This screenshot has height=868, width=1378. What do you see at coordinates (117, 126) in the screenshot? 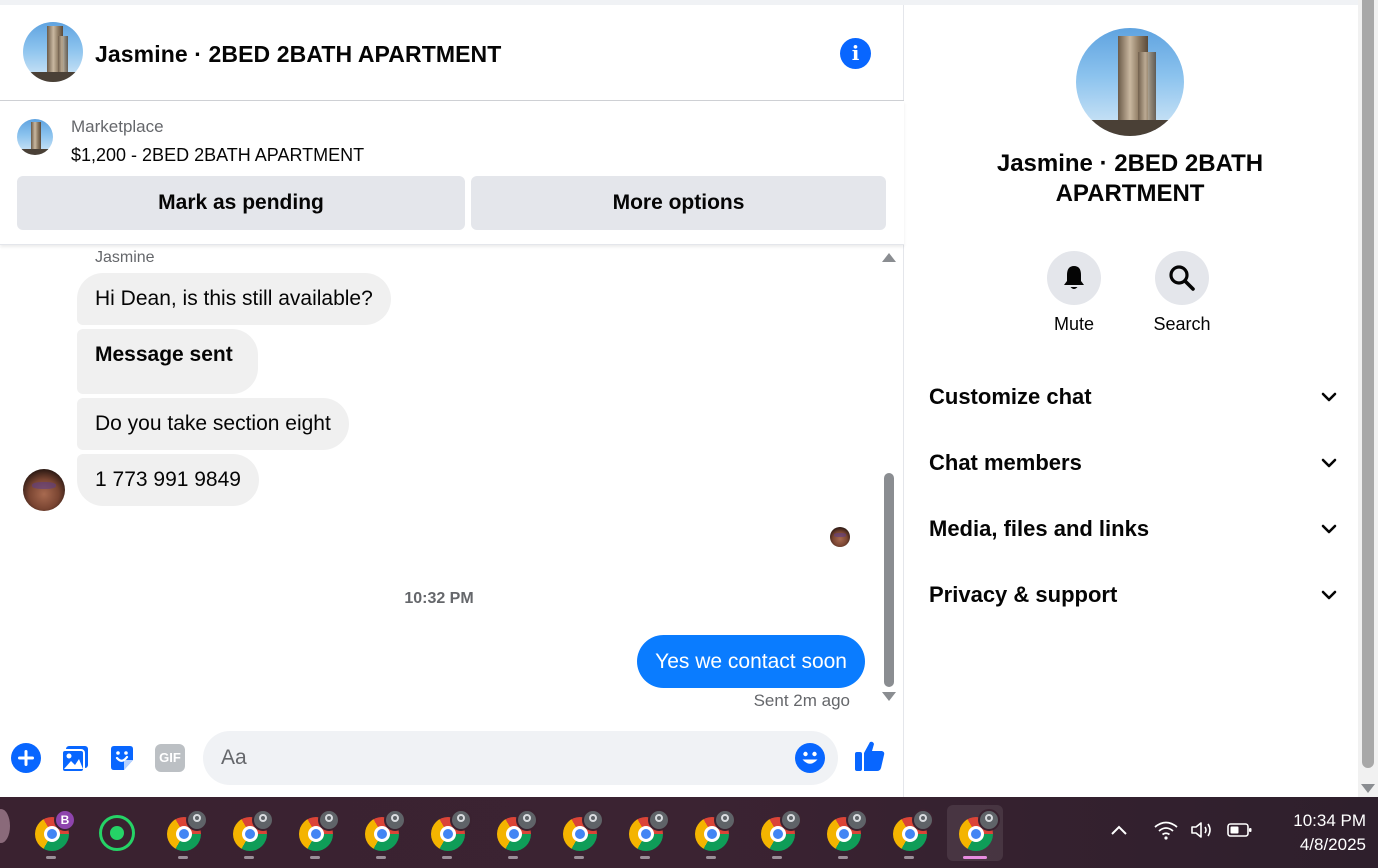
I see `listing-source-label: Marketplace` at bounding box center [117, 126].